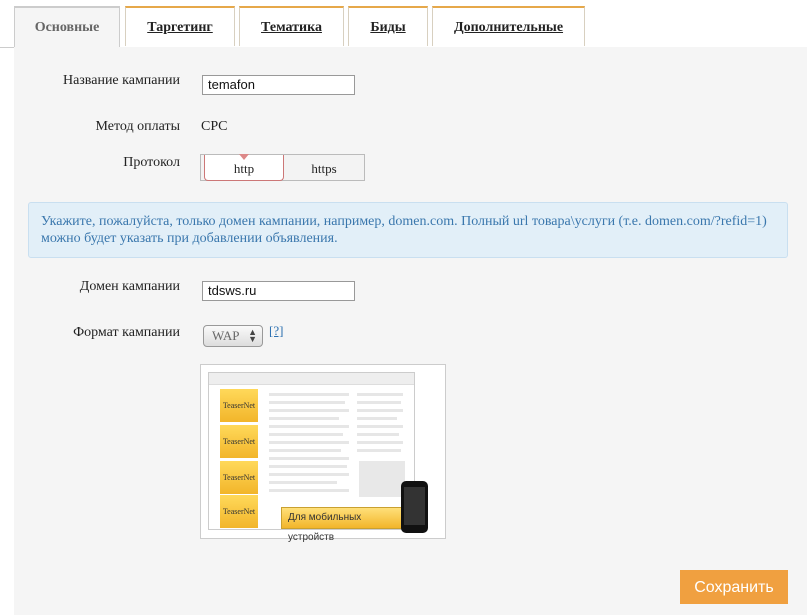 The image size is (807, 615). I want to click on sidebar-placeholder, so click(382, 479).